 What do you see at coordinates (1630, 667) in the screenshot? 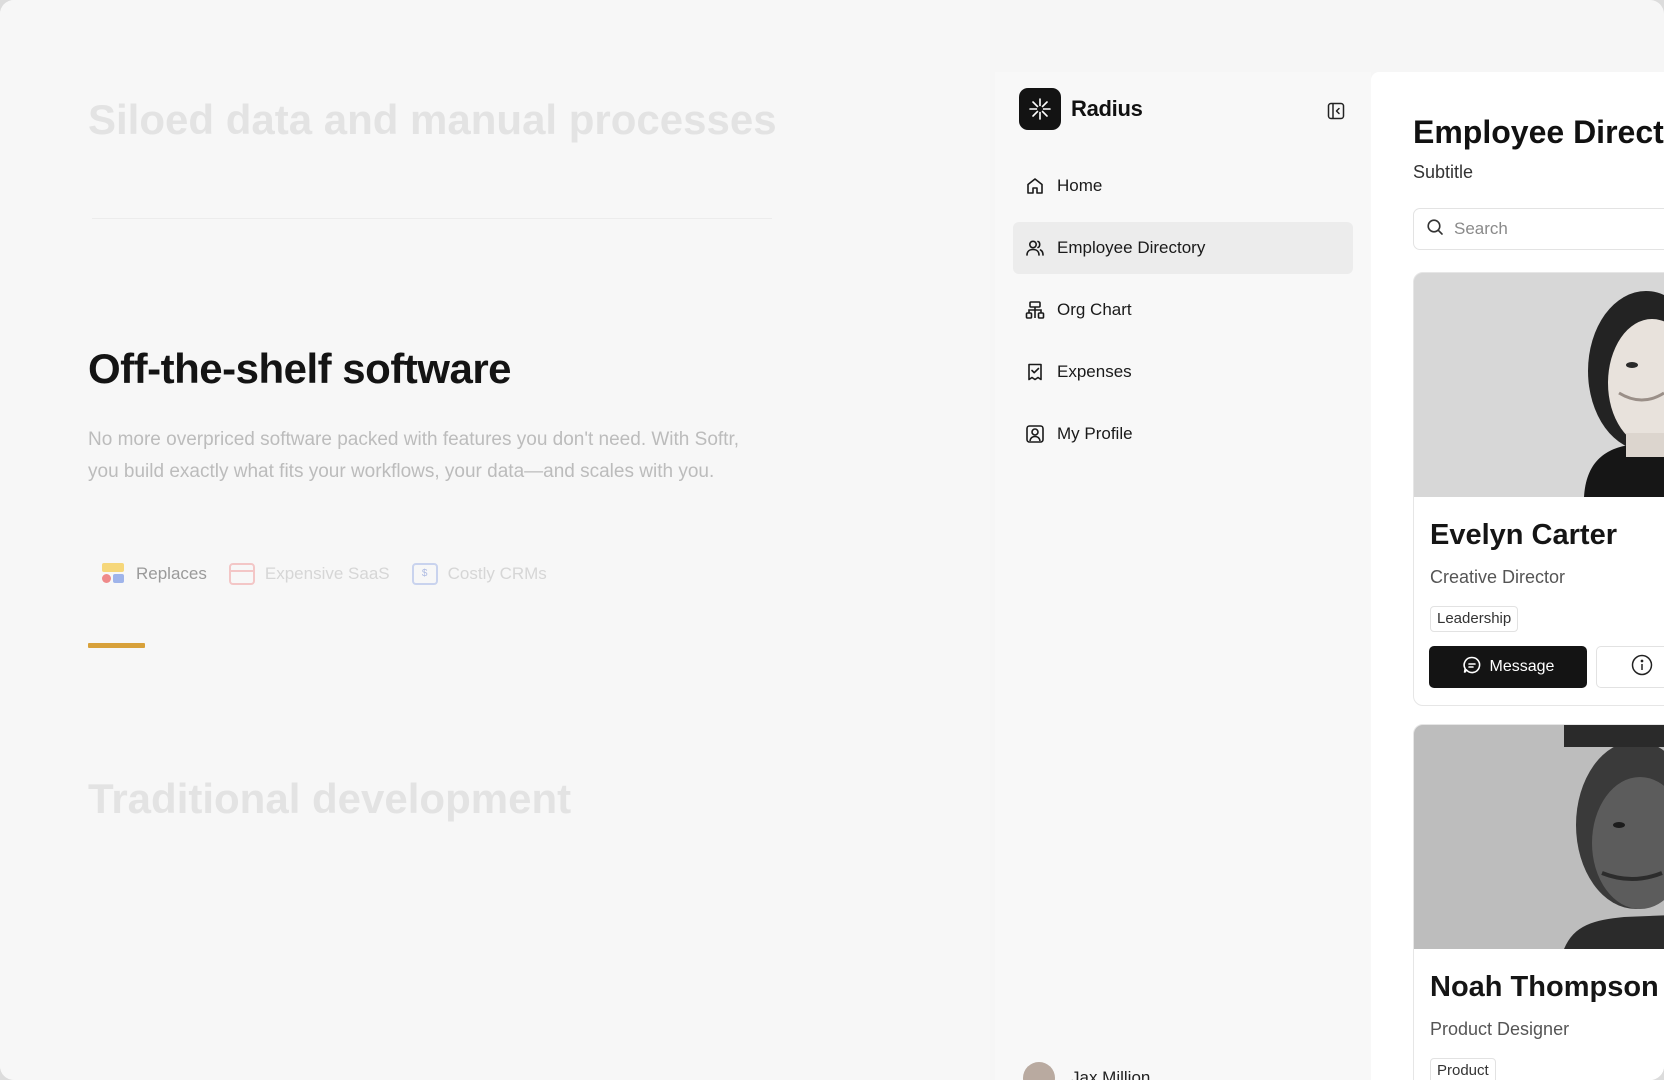
I see `info-button` at bounding box center [1630, 667].